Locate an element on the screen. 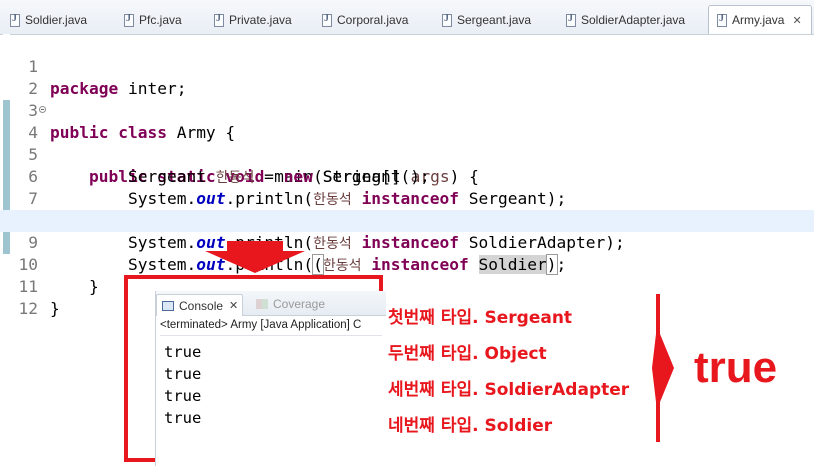 The width and height of the screenshot is (814, 470). annotation-first-type: 첫번째 타입. Sergeant is located at coordinates (480, 318).